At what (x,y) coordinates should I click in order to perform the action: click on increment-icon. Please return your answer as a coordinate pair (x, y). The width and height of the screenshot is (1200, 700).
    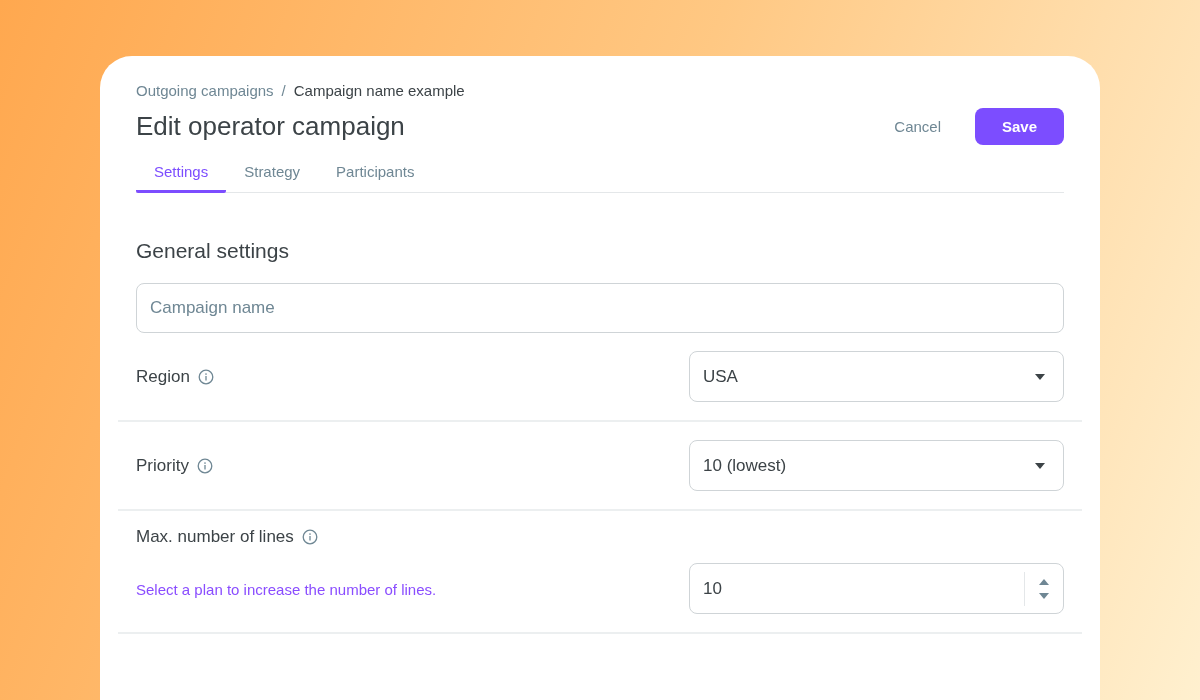
    Looking at the image, I should click on (1044, 581).